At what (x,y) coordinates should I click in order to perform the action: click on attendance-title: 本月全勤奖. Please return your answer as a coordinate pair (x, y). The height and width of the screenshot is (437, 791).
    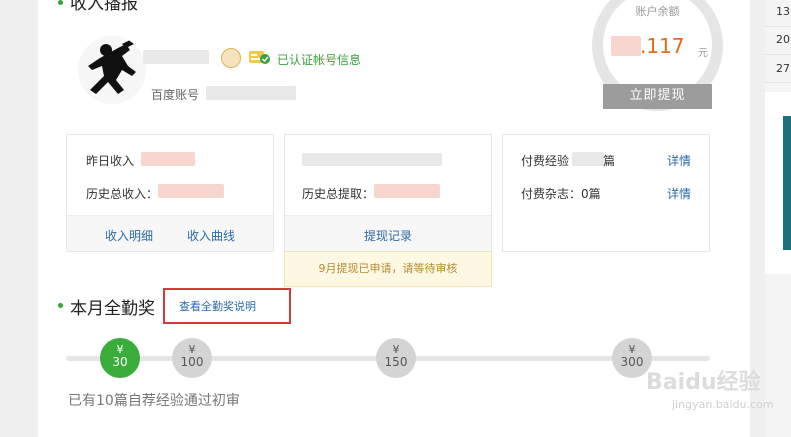
    Looking at the image, I should click on (112, 309).